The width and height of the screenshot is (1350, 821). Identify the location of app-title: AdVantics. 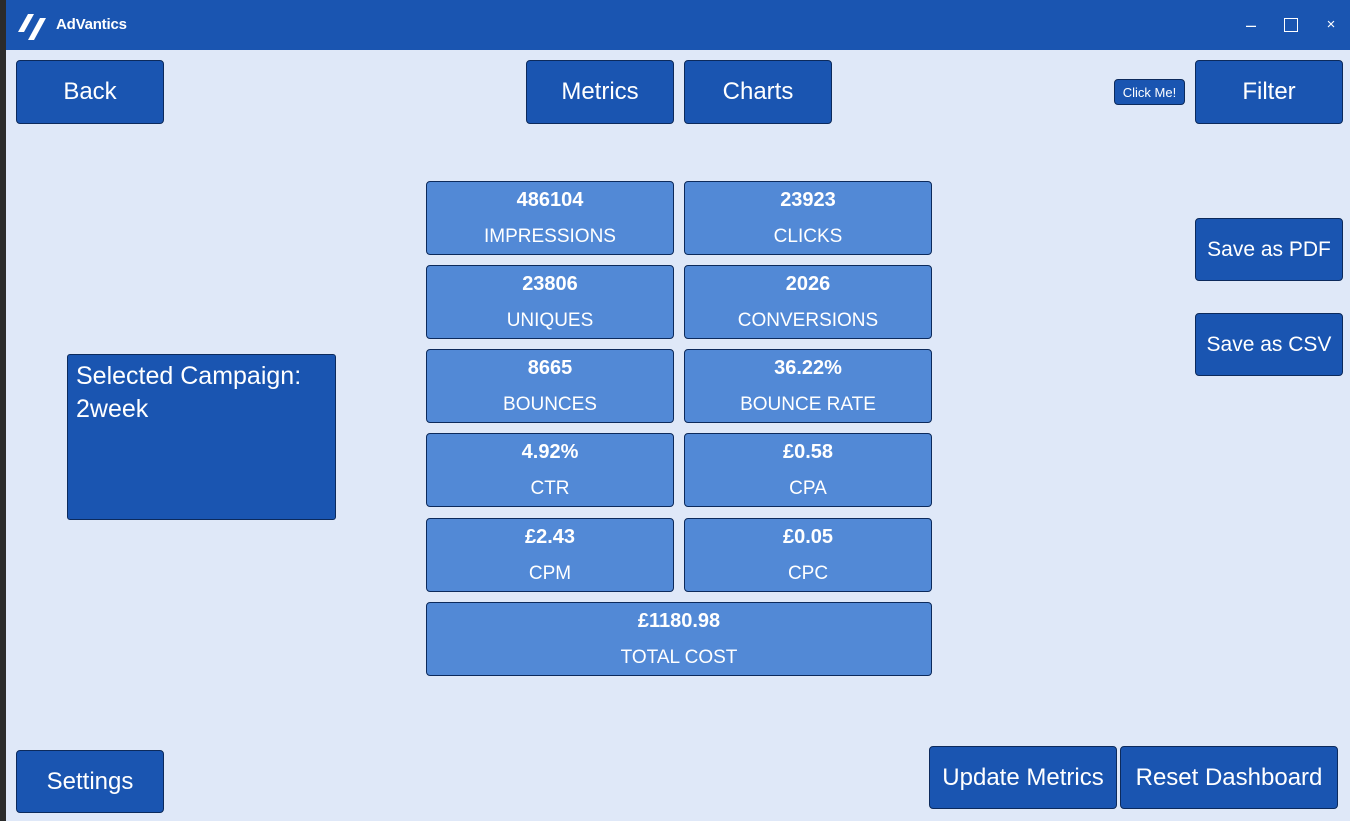
(91, 24).